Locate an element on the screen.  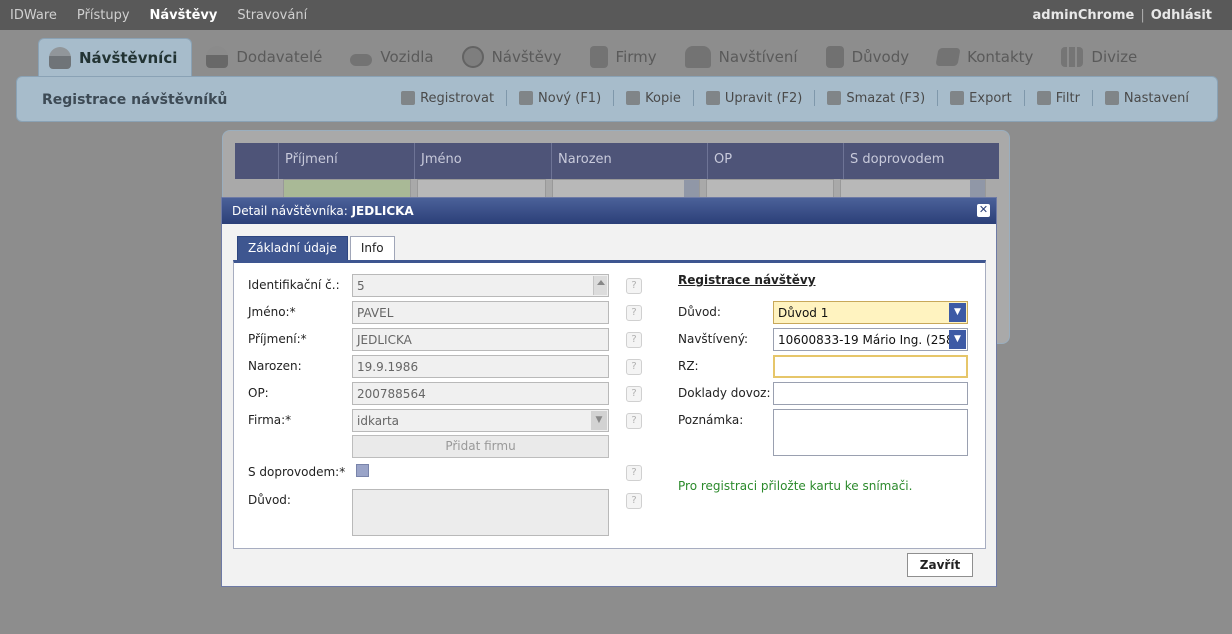
filter-op is located at coordinates (770, 189).